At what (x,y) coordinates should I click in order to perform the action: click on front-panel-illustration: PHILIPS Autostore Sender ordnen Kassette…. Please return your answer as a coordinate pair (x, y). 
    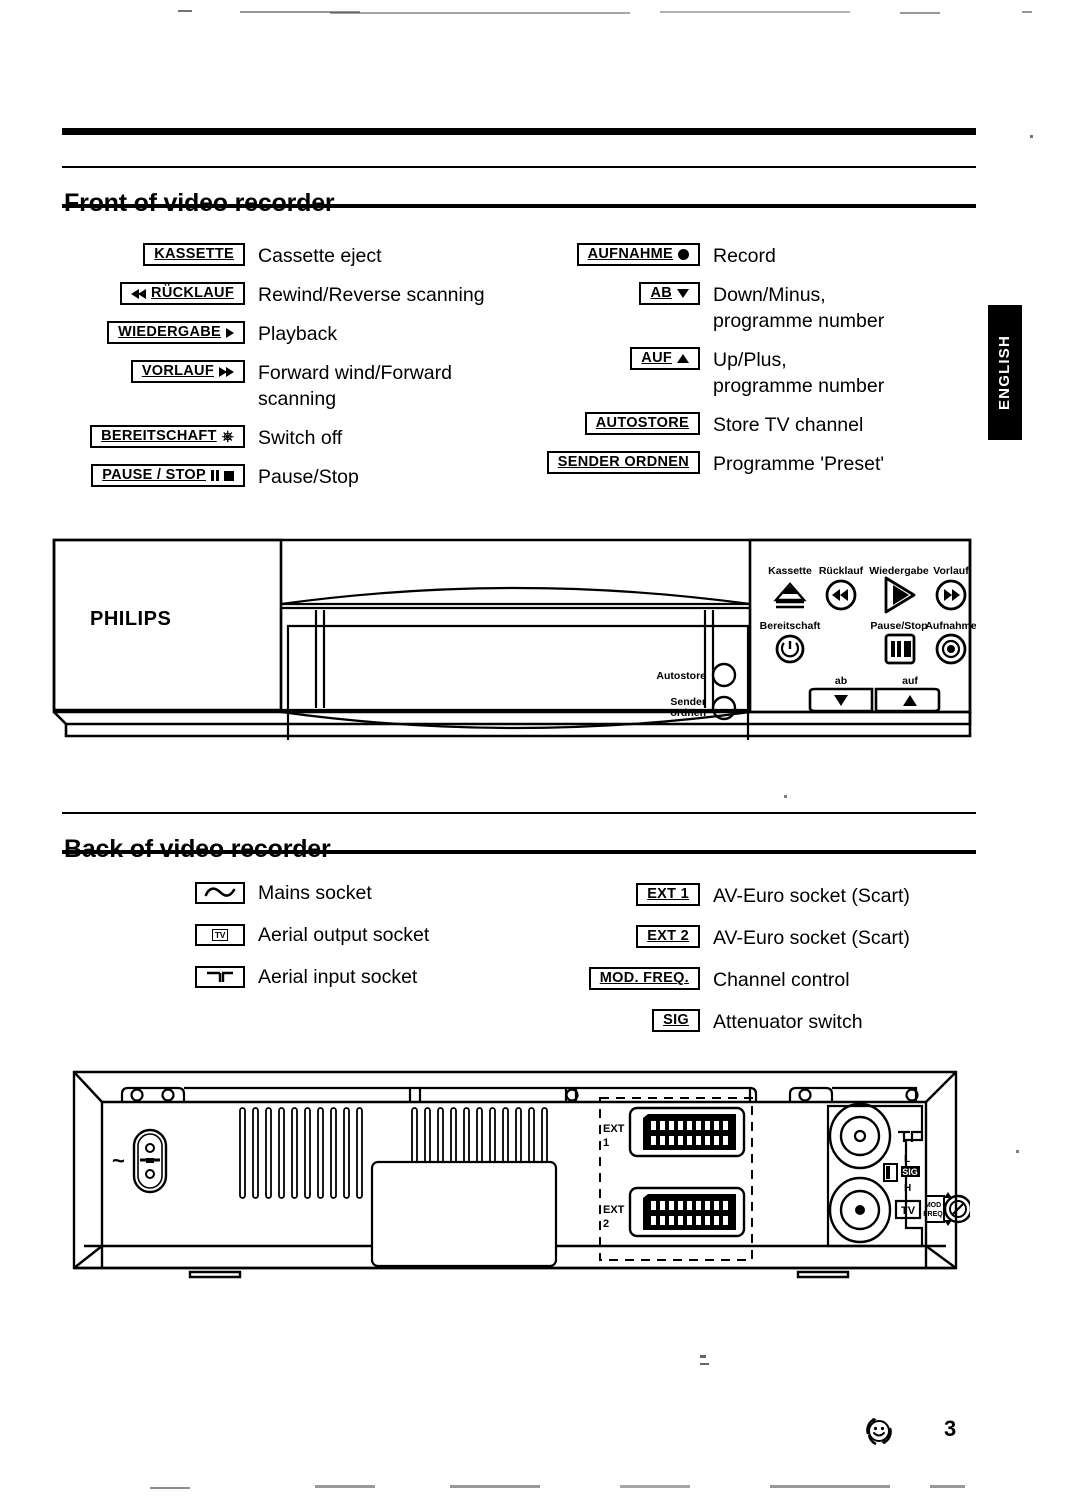
    Looking at the image, I should click on (512, 631).